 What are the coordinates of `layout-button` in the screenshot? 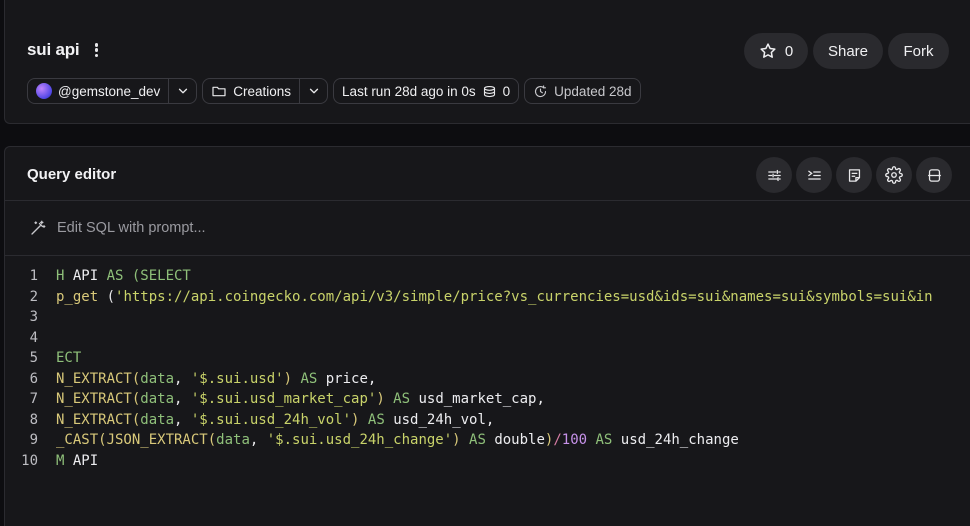 It's located at (934, 175).